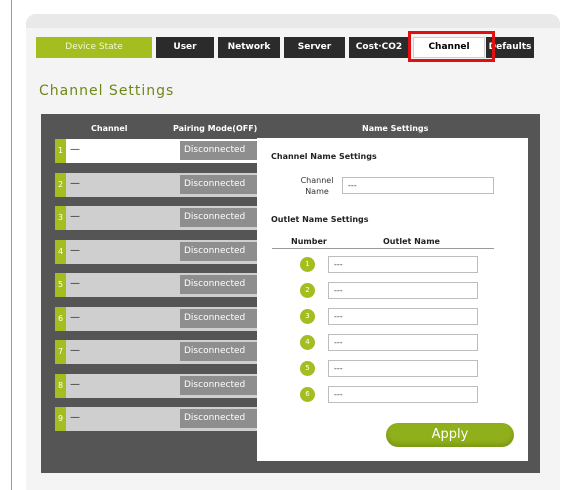 The height and width of the screenshot is (490, 571). What do you see at coordinates (403, 368) in the screenshot?
I see `outlet-name-input-5: ---` at bounding box center [403, 368].